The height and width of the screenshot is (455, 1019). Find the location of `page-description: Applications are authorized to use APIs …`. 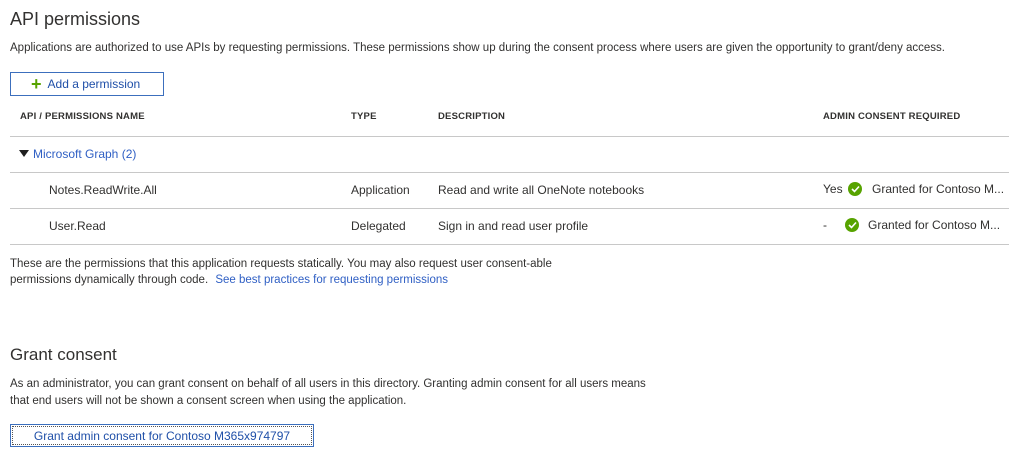

page-description: Applications are authorized to use APIs … is located at coordinates (477, 48).